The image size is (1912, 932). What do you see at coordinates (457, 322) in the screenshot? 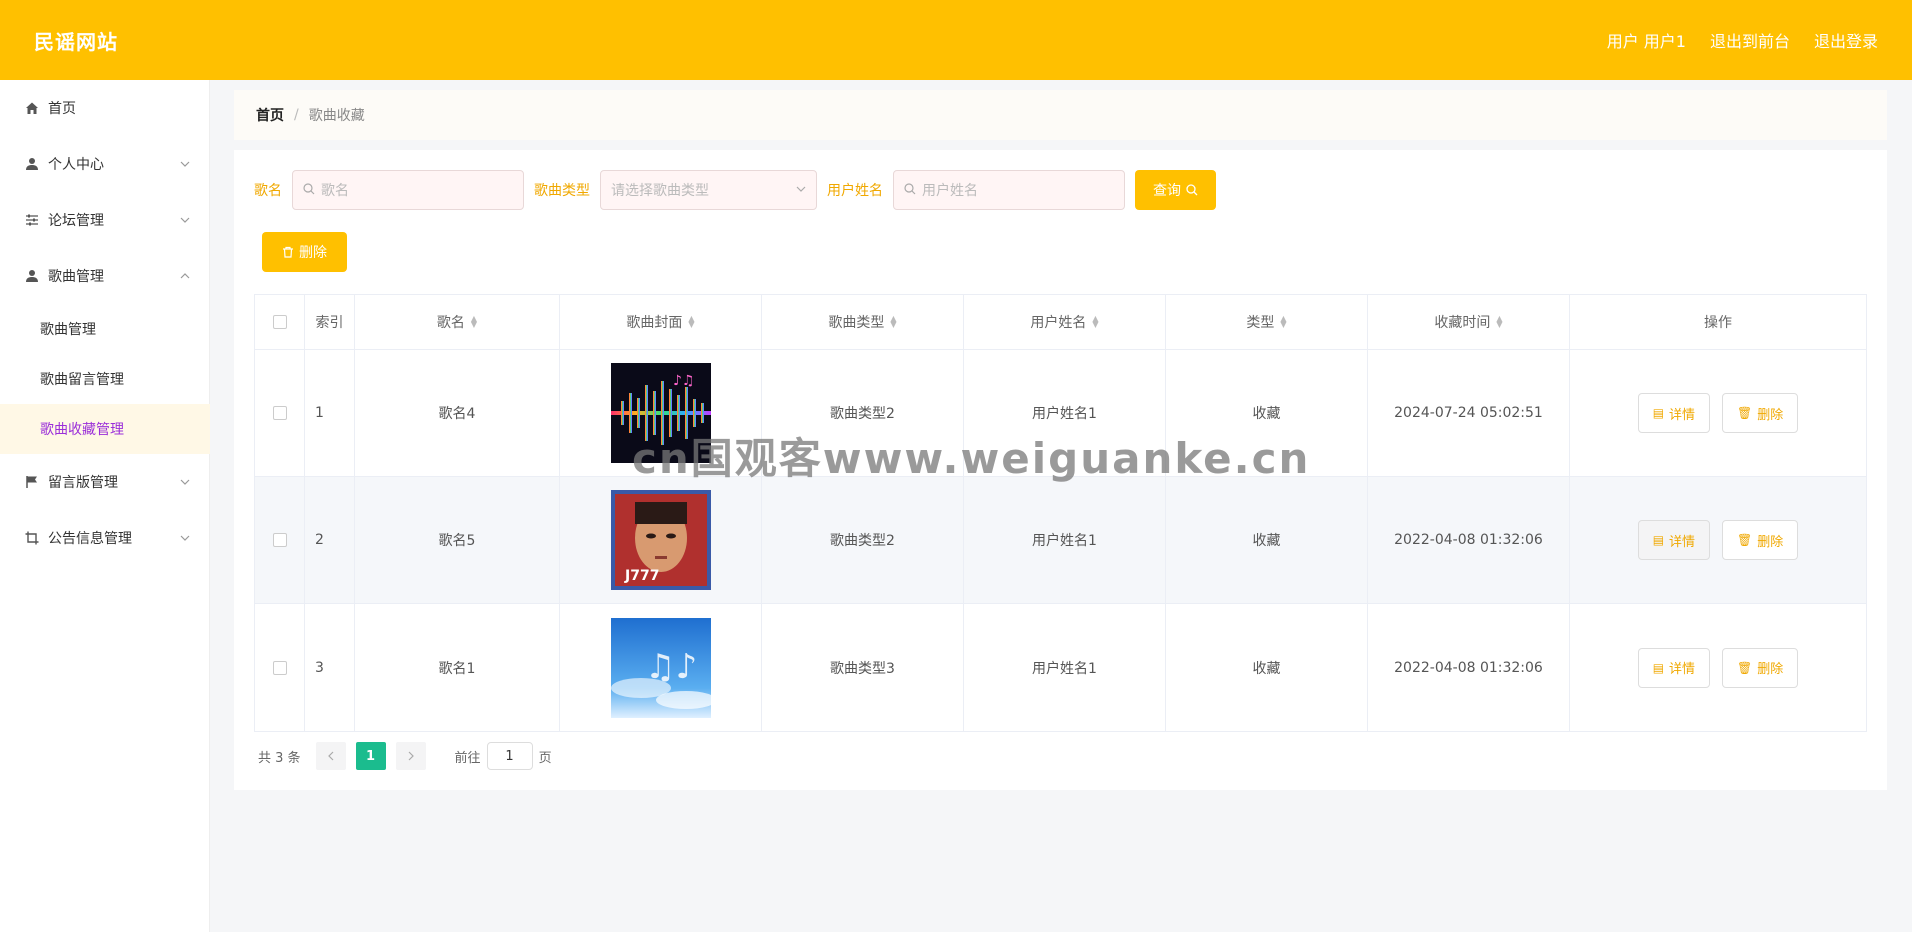
I see `header-song-name: 歌名 ▲ ▼` at bounding box center [457, 322].